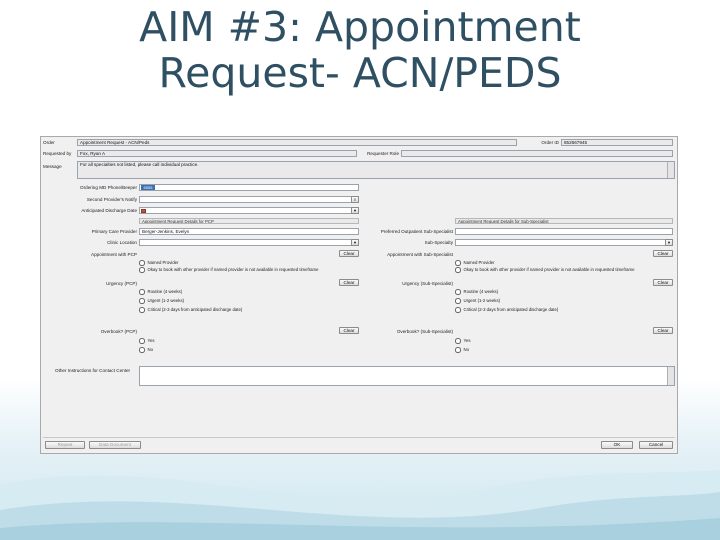  I want to click on repeat-button: Repeat, so click(65, 445).